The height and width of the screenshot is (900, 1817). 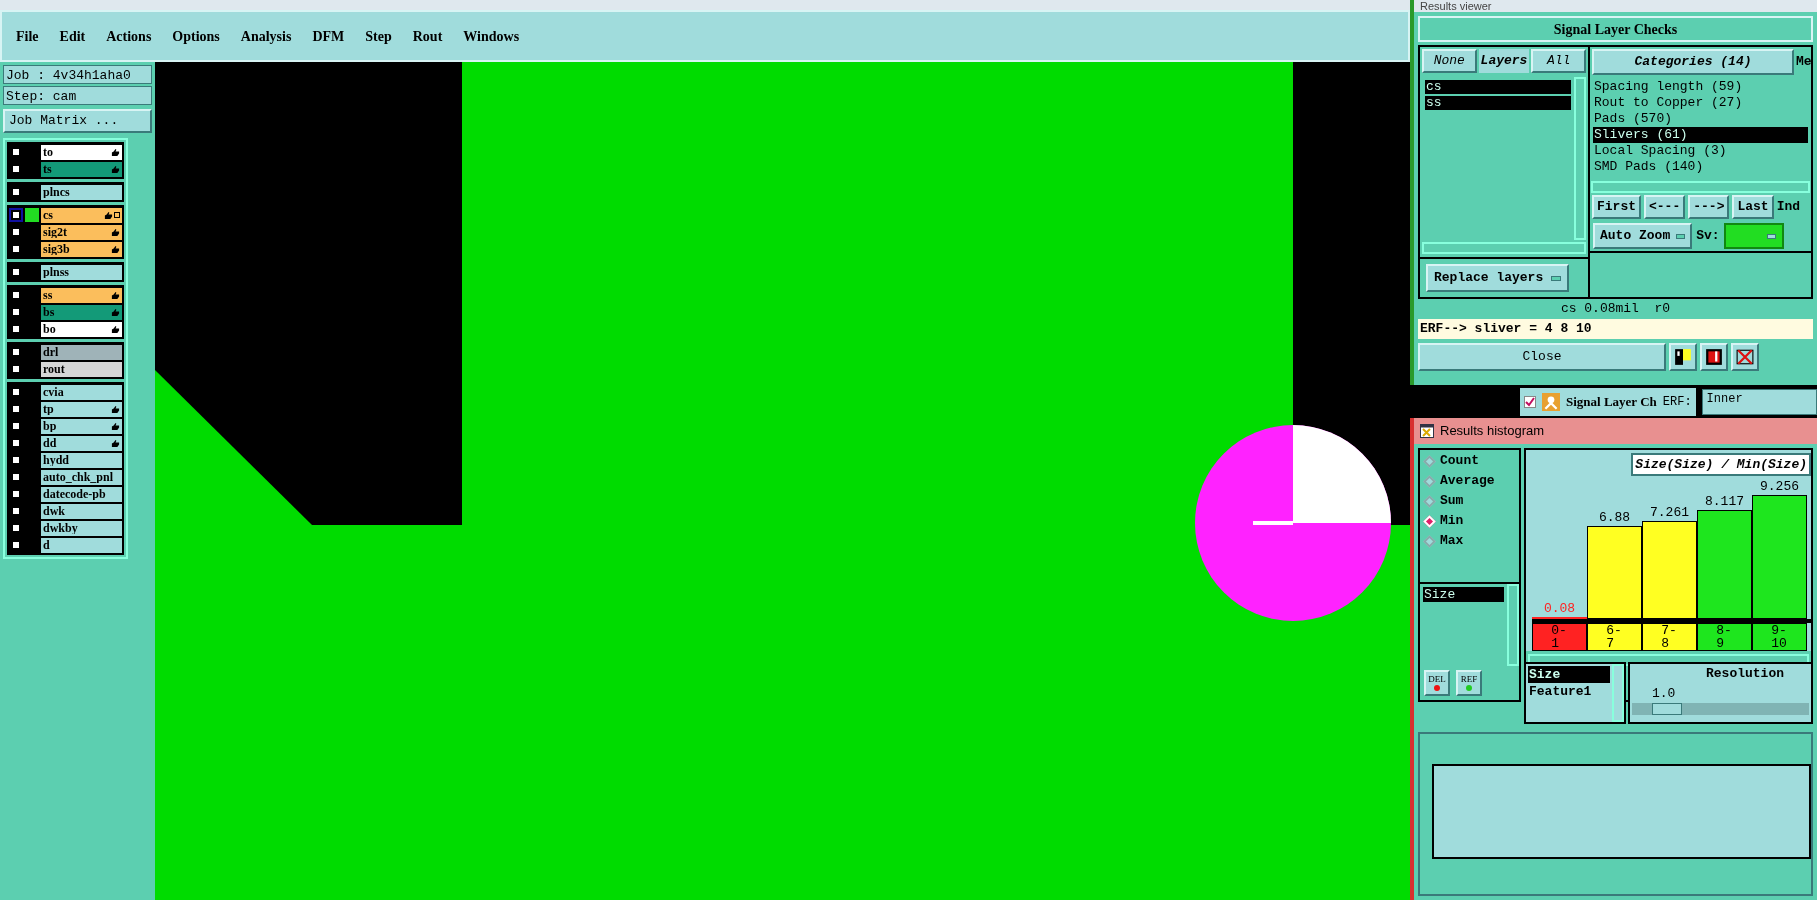 What do you see at coordinates (81, 511) in the screenshot?
I see `layer-name: dwk` at bounding box center [81, 511].